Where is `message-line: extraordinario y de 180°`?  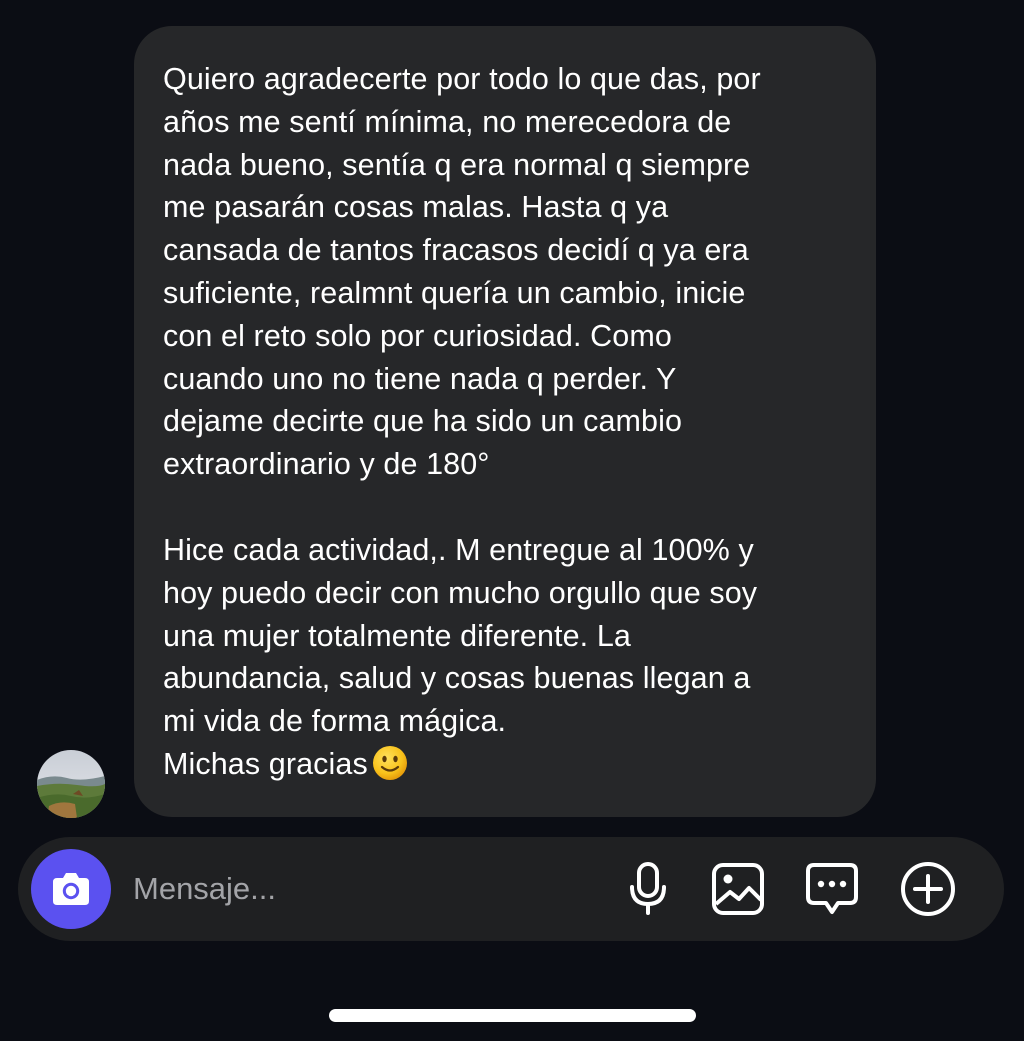
message-line: extraordinario y de 180° is located at coordinates (326, 464).